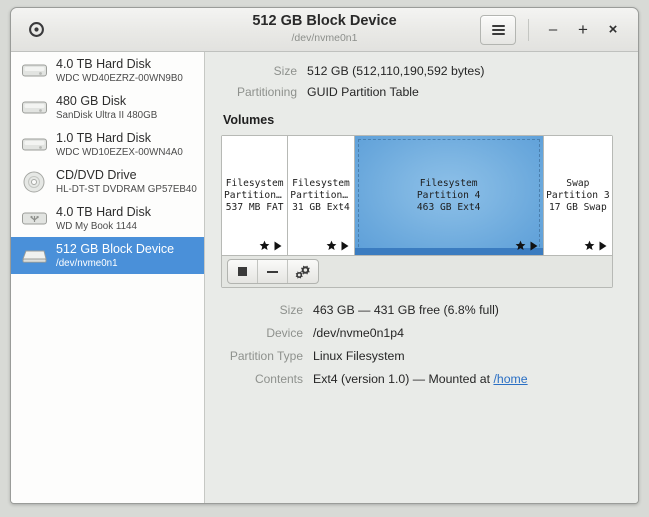 This screenshot has height=517, width=649. I want to click on device-name: 1.0 TB Hard Disk, so click(103, 137).